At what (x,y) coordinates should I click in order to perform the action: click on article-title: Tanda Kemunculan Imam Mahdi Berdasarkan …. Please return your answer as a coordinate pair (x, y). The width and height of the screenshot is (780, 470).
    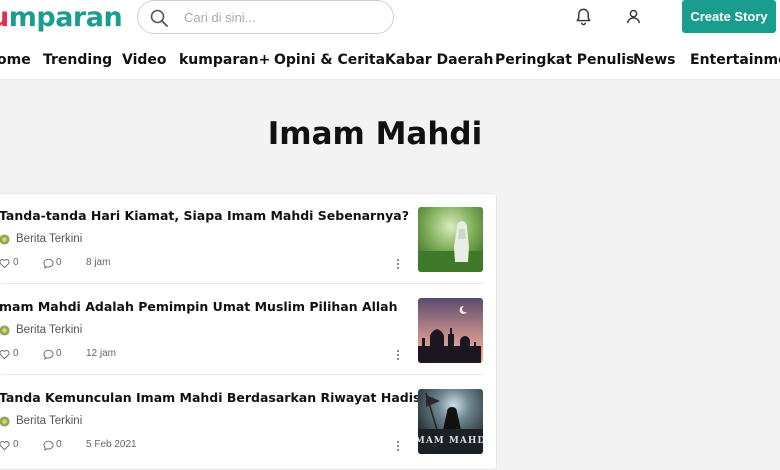
    Looking at the image, I should click on (213, 397).